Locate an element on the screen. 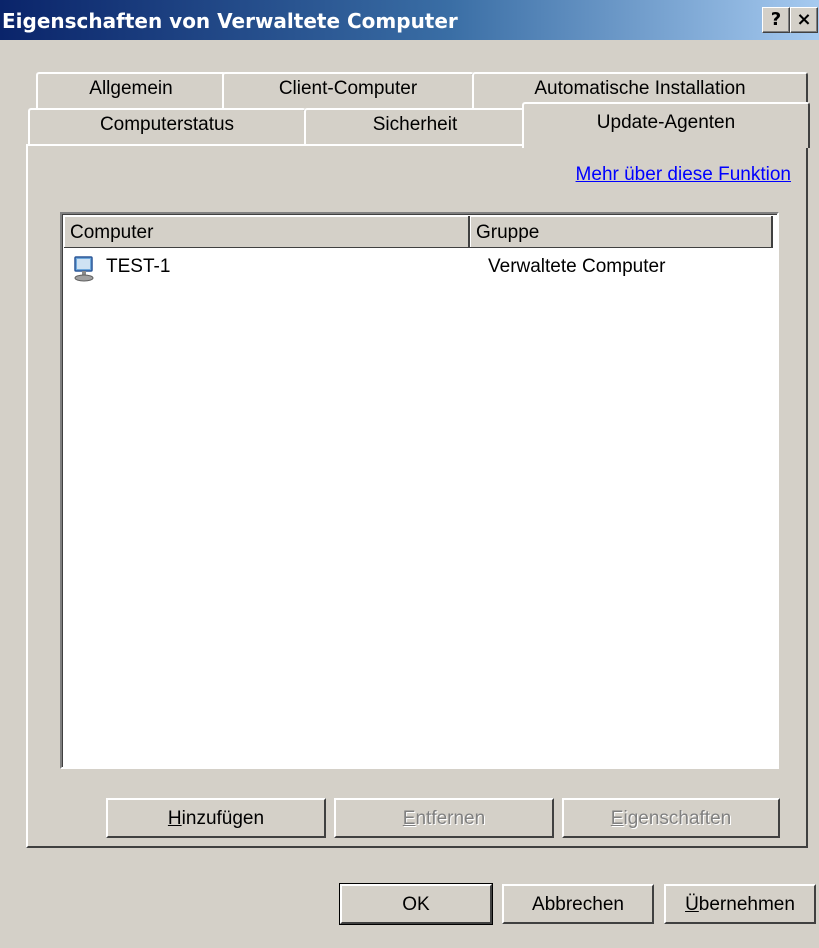  help-button: ? is located at coordinates (776, 20).